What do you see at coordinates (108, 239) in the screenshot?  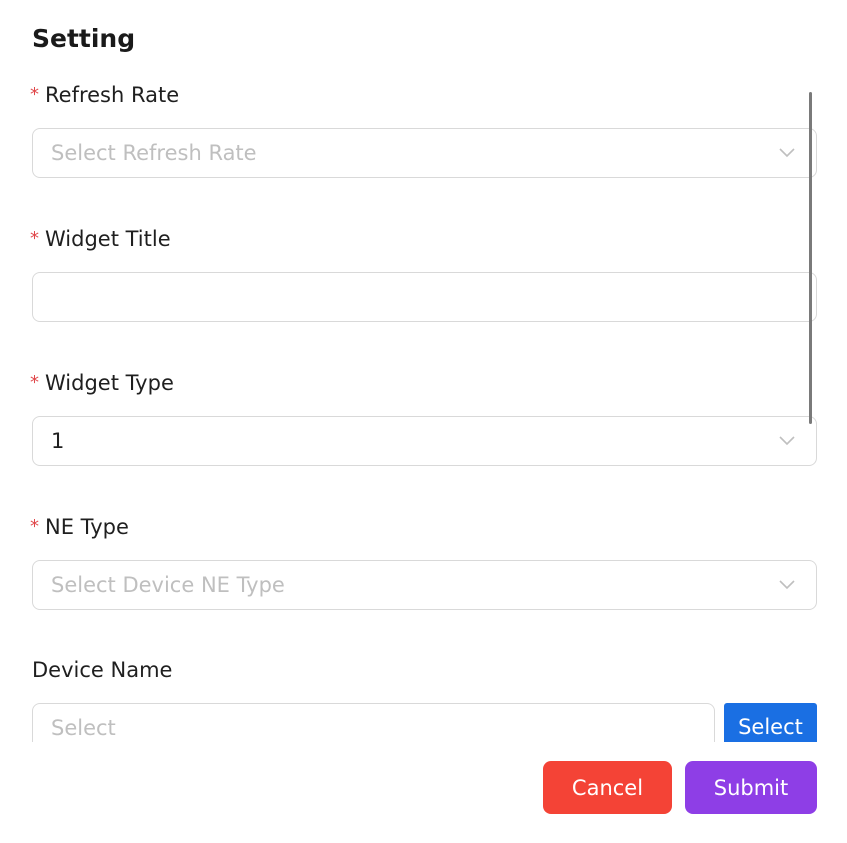 I see `widget-title-label-text: Widget Title` at bounding box center [108, 239].